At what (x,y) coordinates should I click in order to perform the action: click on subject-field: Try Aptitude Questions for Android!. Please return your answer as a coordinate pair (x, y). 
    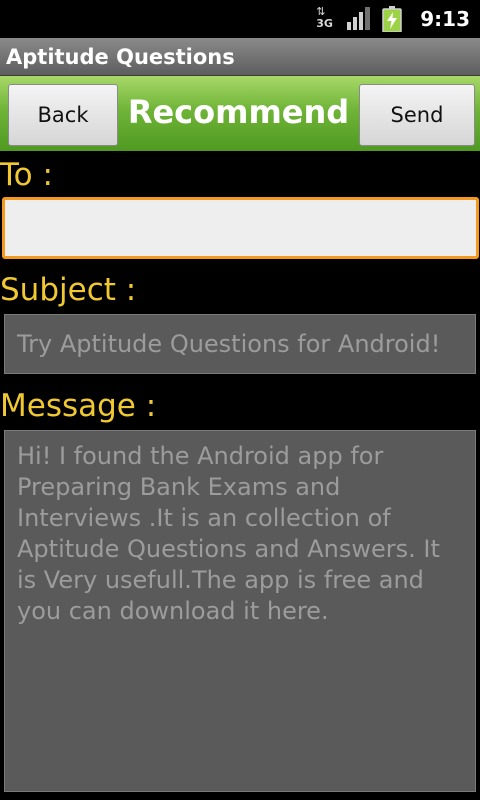
    Looking at the image, I should click on (240, 344).